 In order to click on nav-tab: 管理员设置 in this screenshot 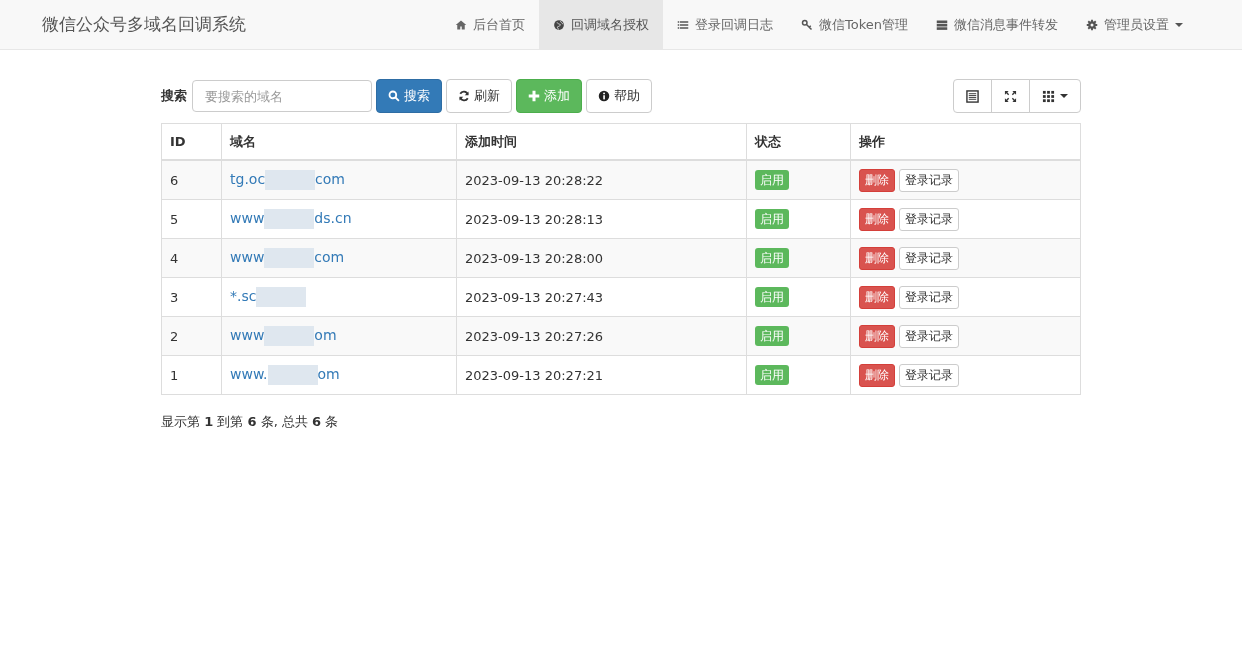, I will do `click(1134, 24)`.